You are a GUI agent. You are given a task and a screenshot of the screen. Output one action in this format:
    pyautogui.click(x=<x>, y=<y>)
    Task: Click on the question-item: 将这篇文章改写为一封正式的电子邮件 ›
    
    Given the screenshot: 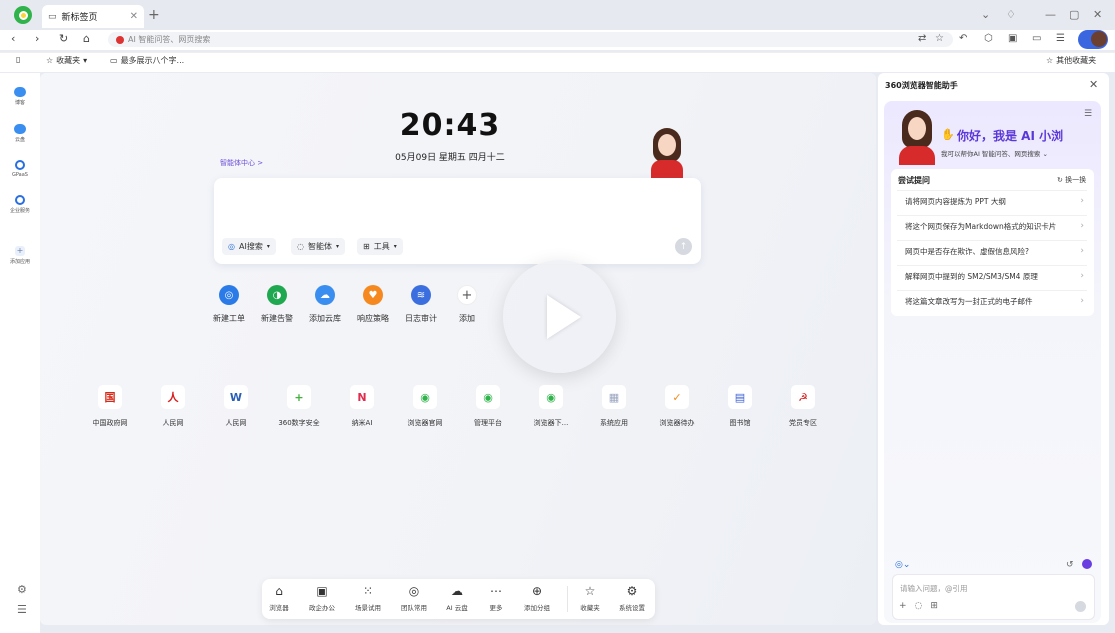 What is the action you would take?
    pyautogui.click(x=992, y=300)
    